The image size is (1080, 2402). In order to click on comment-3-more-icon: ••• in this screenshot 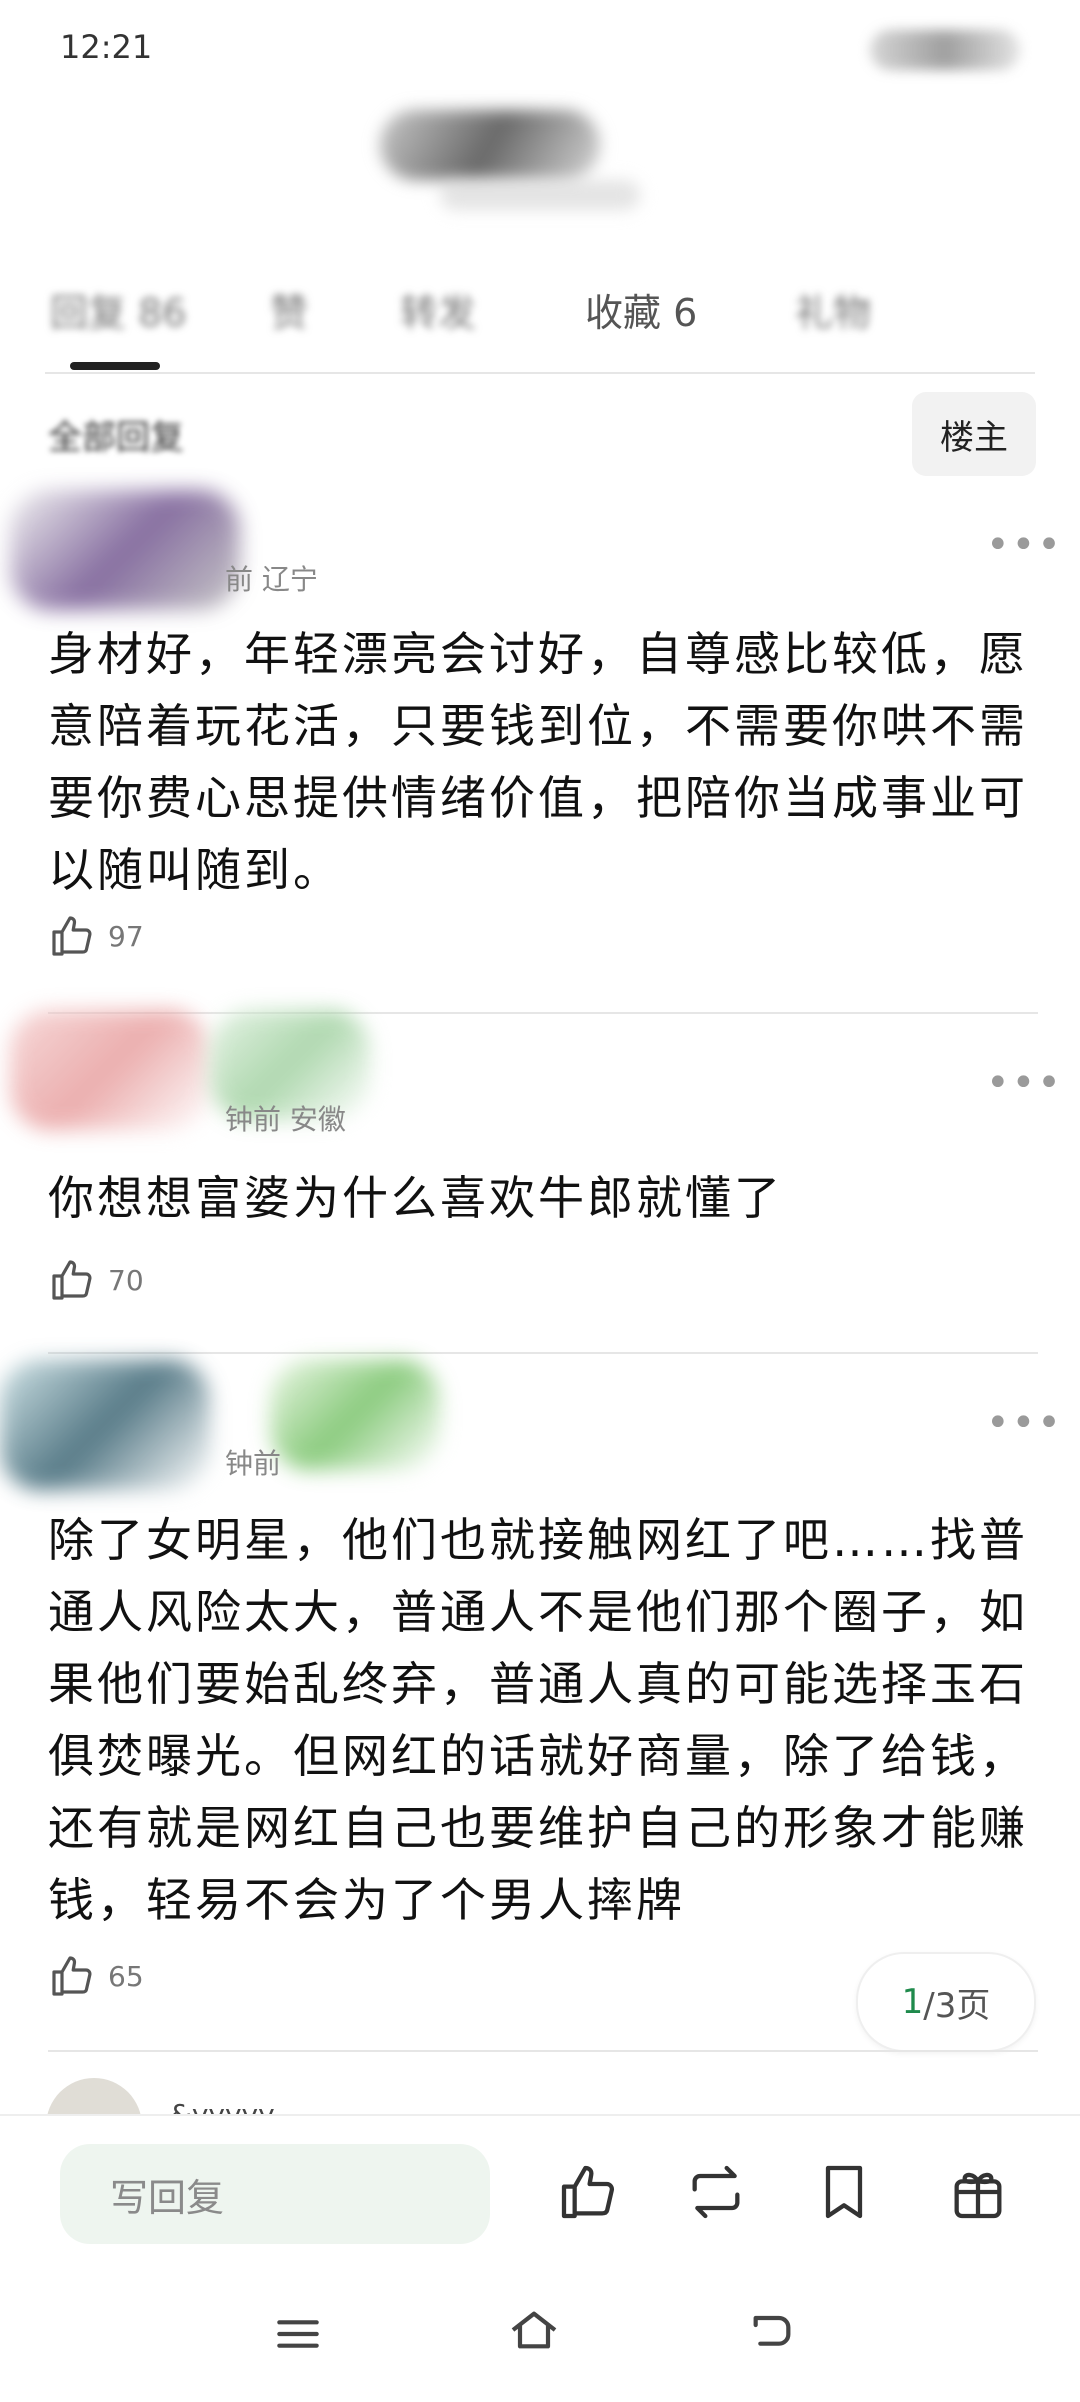, I will do `click(1024, 1423)`.